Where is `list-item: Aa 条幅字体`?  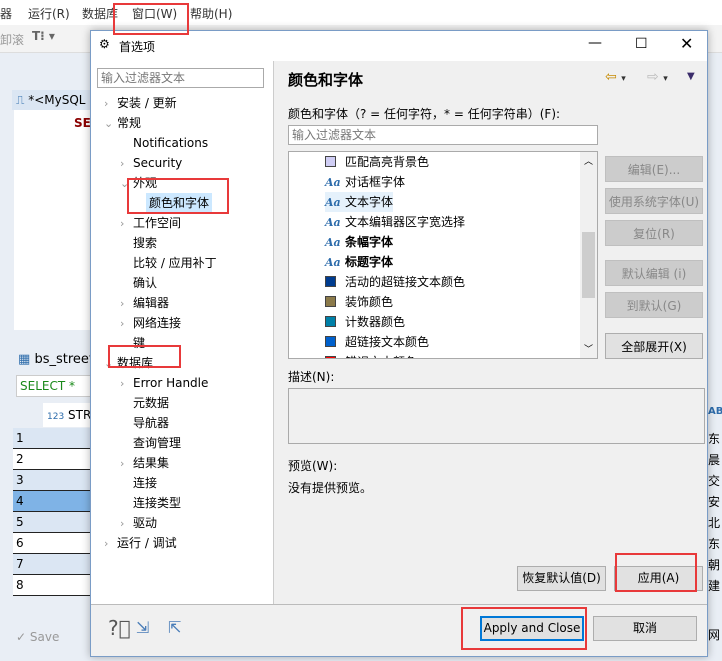
list-item: Aa 条幅字体 is located at coordinates (359, 242).